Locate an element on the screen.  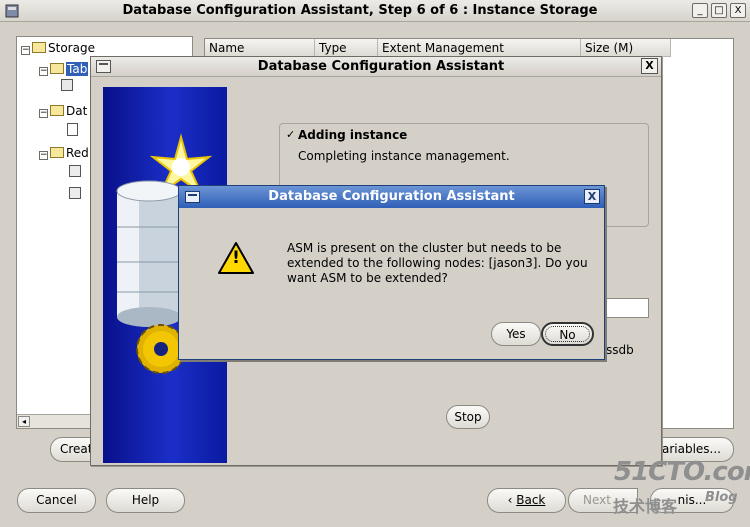
yes-button: Yes is located at coordinates (516, 334).